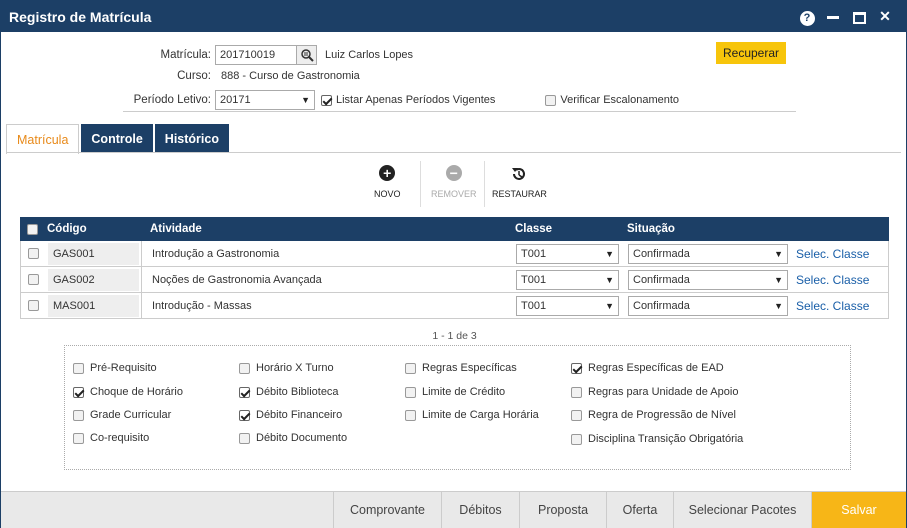 Image resolution: width=907 pixels, height=528 pixels. I want to click on history-icon, so click(519, 174).